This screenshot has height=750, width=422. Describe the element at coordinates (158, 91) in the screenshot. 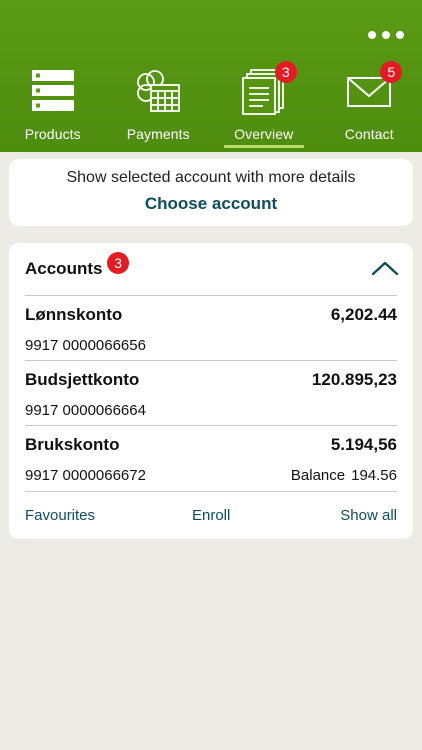

I see `payments-calendar-icon` at that location.